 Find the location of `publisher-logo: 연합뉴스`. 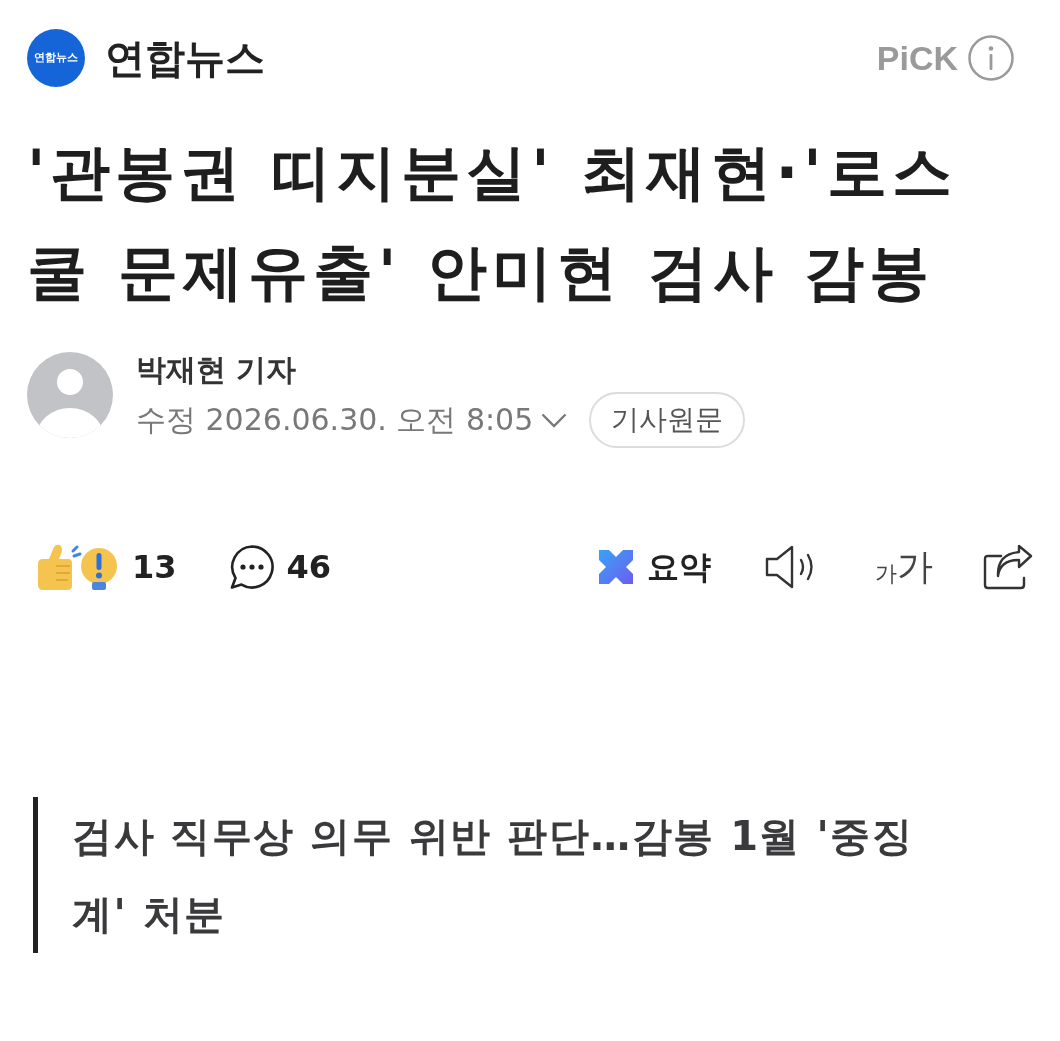

publisher-logo: 연합뉴스 is located at coordinates (56, 58).